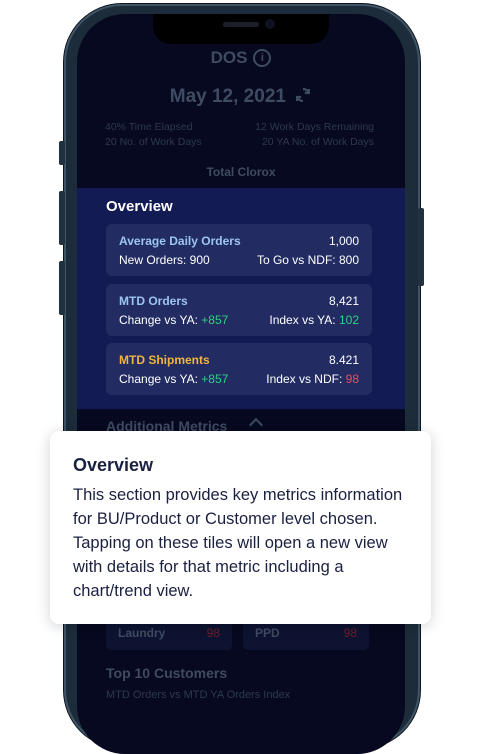 This screenshot has height=754, width=480. Describe the element at coordinates (142, 633) in the screenshot. I see `metric-label: Laundry` at that location.